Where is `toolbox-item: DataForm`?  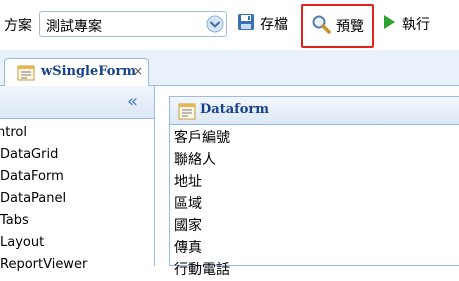 toolbox-item: DataForm is located at coordinates (77, 177).